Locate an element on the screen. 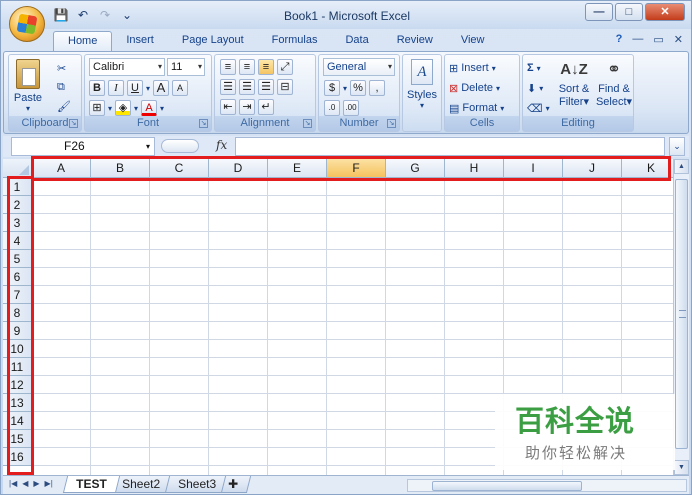 The image size is (692, 495). autosum-button: Σ ▾ is located at coordinates (534, 68).